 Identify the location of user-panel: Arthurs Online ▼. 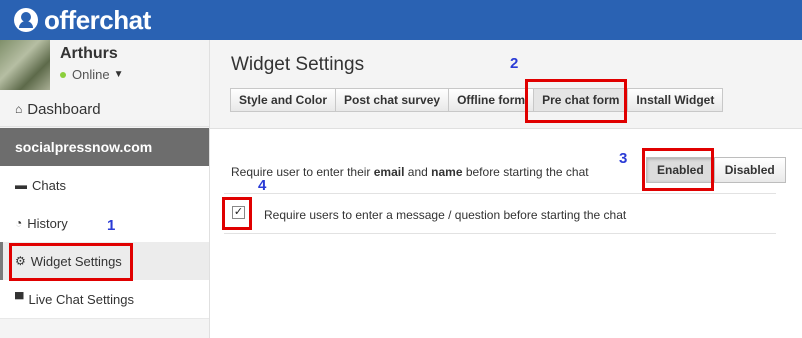
(104, 65).